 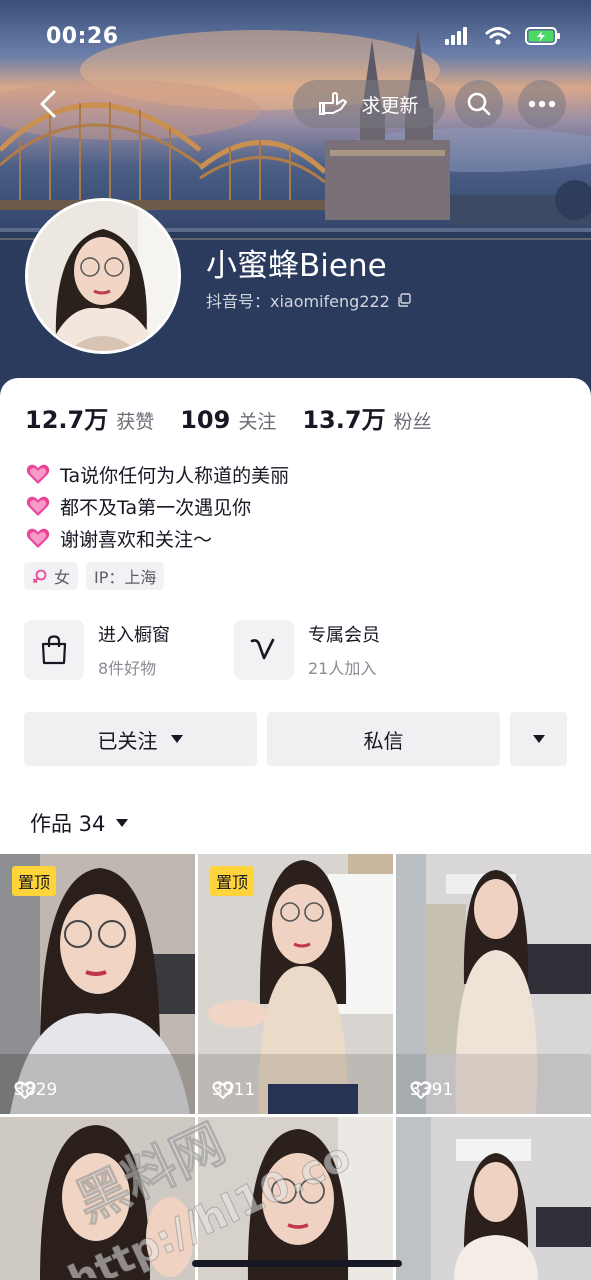 What do you see at coordinates (542, 36) in the screenshot?
I see `battery-charging-icon` at bounding box center [542, 36].